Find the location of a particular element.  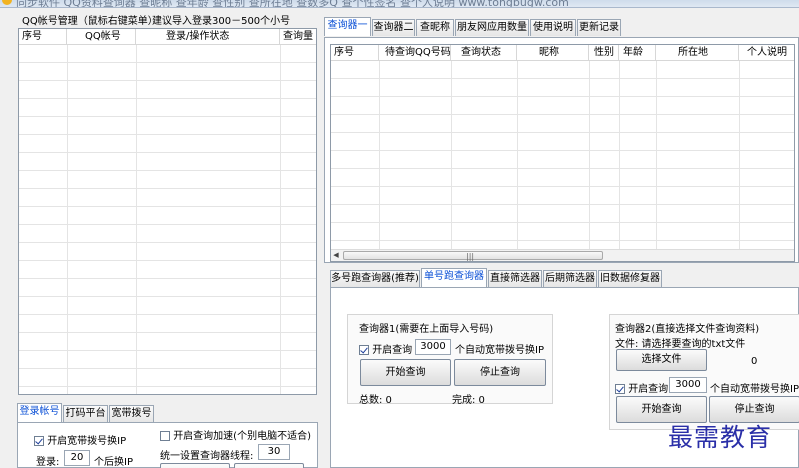

query1-enable-label: 开启查询 is located at coordinates (392, 350).